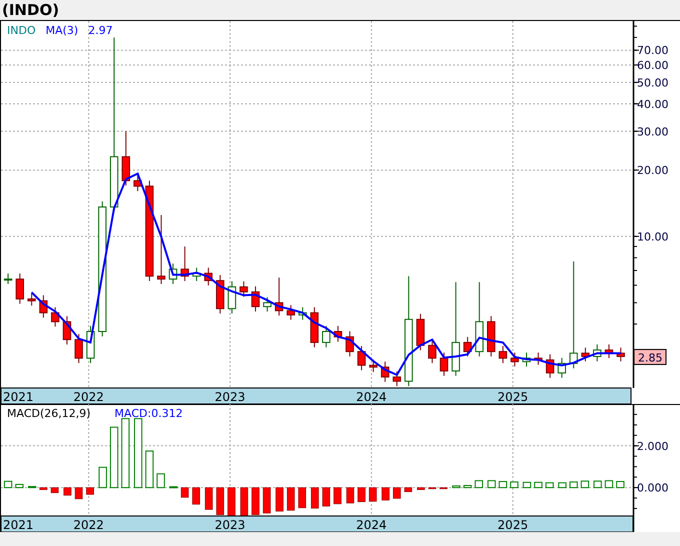  Describe the element at coordinates (62, 30) in the screenshot. I see `indicator-label: MA(3)` at that location.